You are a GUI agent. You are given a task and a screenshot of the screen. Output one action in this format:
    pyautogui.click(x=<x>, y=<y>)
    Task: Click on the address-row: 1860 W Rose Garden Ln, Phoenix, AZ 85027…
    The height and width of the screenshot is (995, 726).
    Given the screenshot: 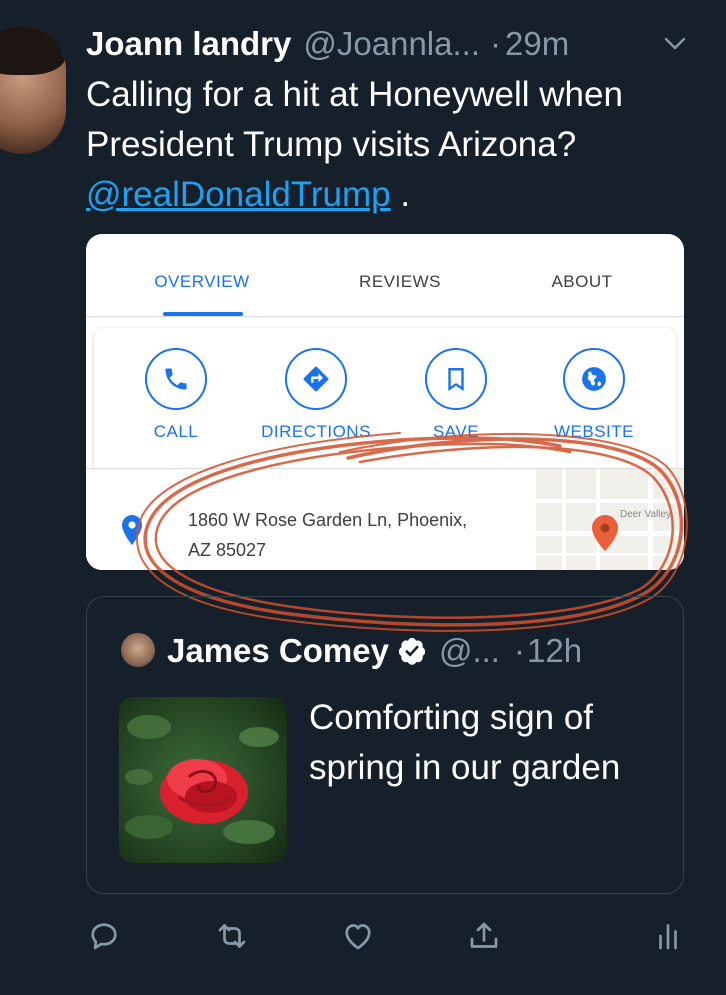 What is the action you would take?
    pyautogui.click(x=385, y=519)
    